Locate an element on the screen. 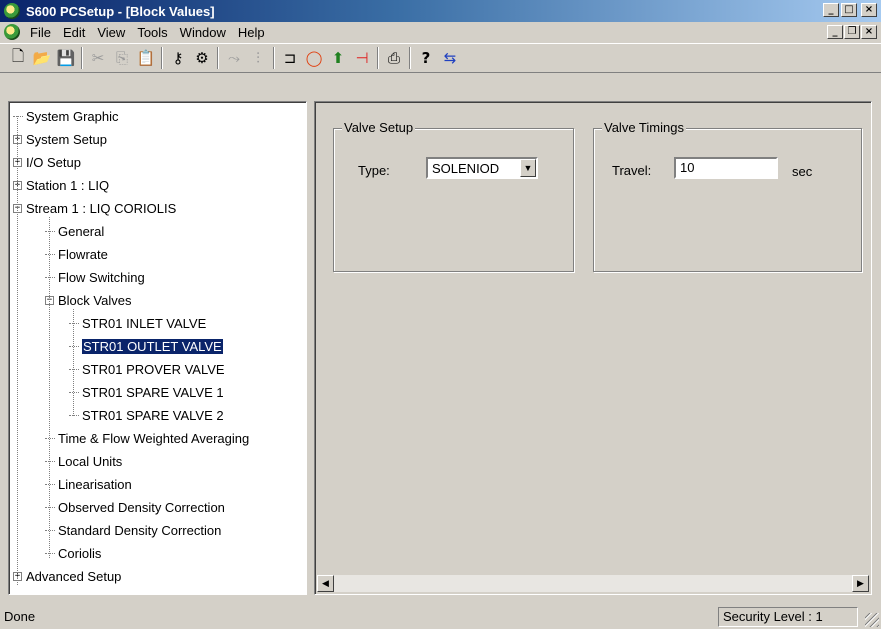 Image resolution: width=881 pixels, height=629 pixels. input-icon: ⊐ is located at coordinates (290, 58).